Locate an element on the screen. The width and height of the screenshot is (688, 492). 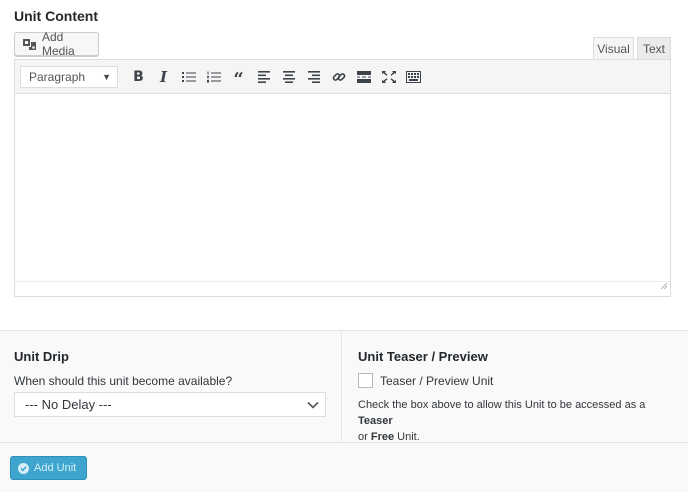
read-more-button is located at coordinates (363, 76).